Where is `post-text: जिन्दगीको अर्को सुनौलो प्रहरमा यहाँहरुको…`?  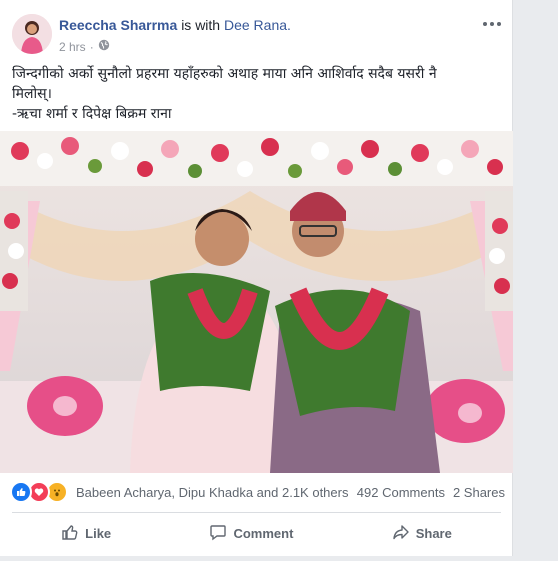 post-text: जिन्दगीको अर्को सुनौलो प्रहरमा यहाँहरुको… is located at coordinates (252, 94).